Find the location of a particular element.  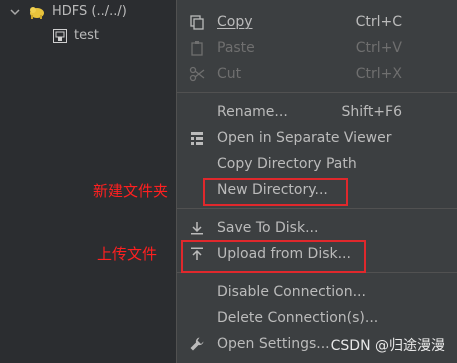

cut-icon is located at coordinates (197, 74).